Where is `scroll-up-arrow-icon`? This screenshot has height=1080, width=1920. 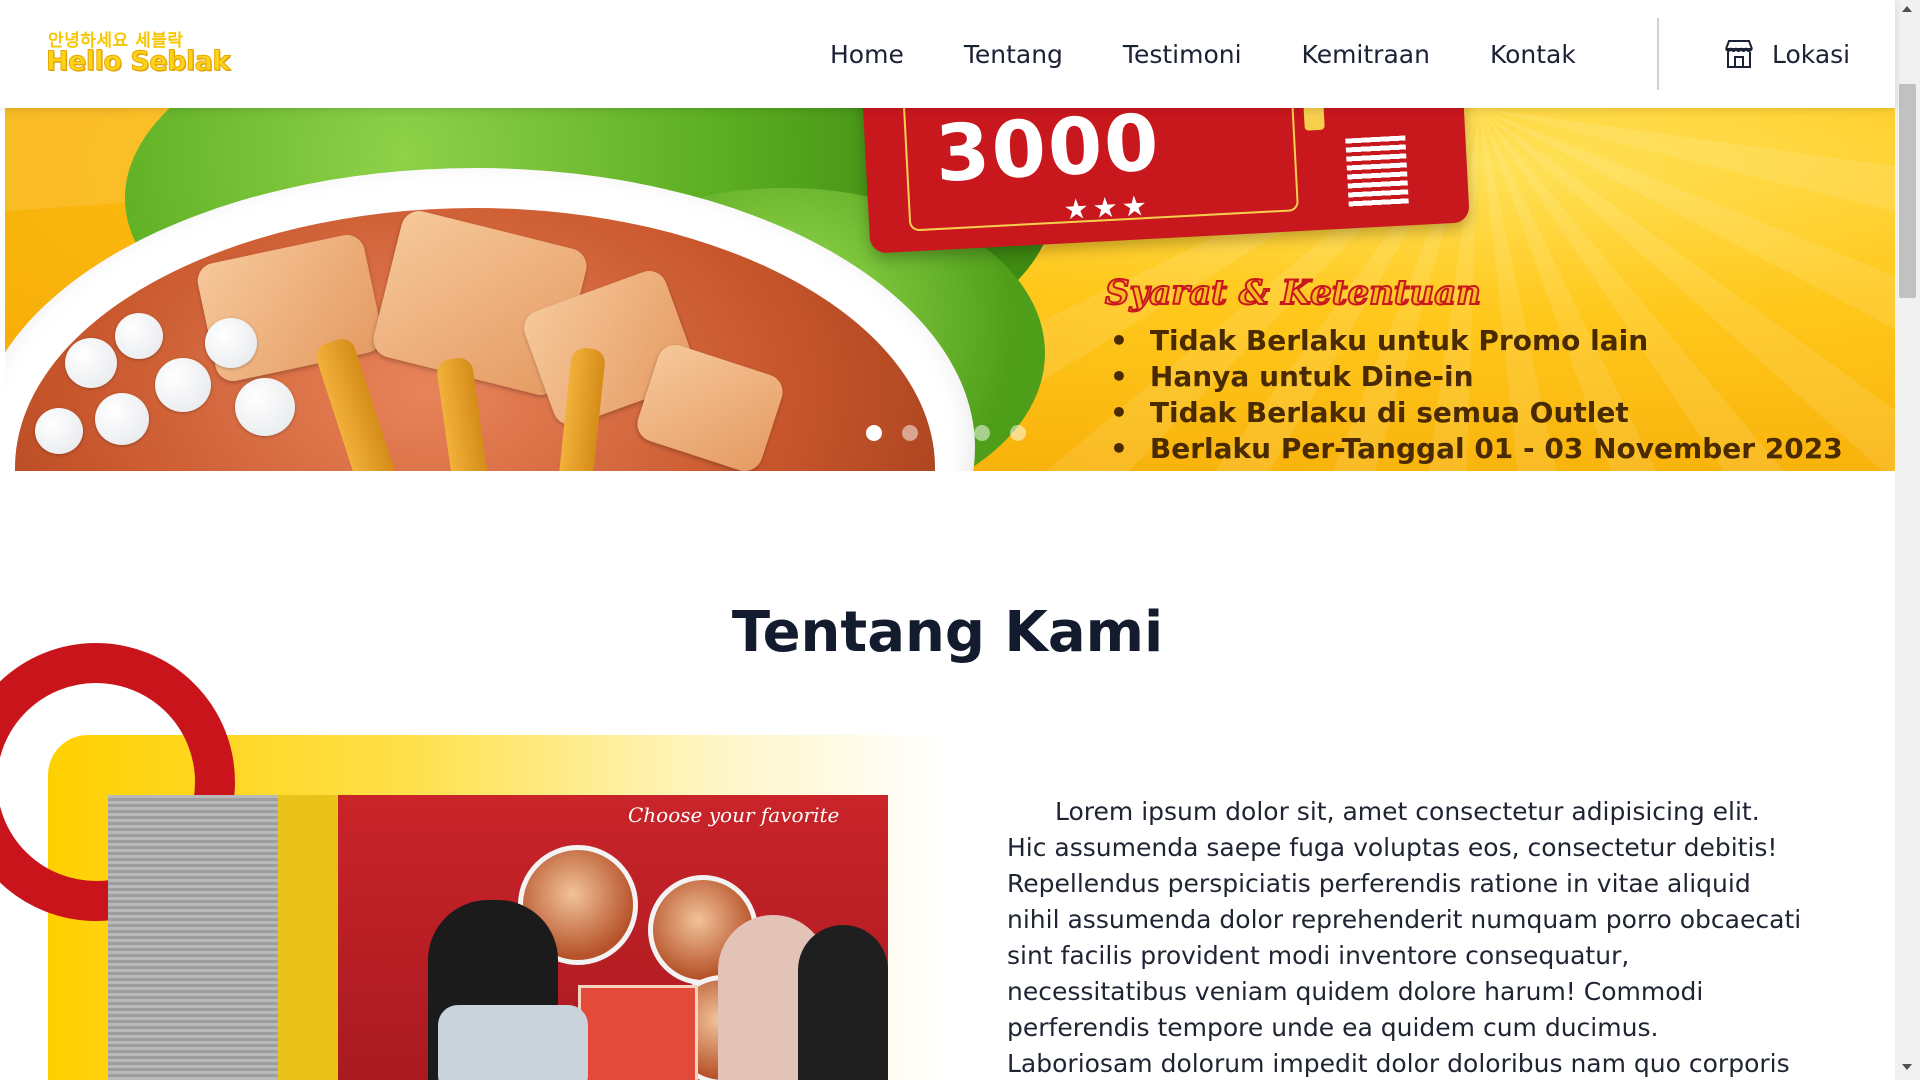
scroll-up-arrow-icon is located at coordinates (1907, 9).